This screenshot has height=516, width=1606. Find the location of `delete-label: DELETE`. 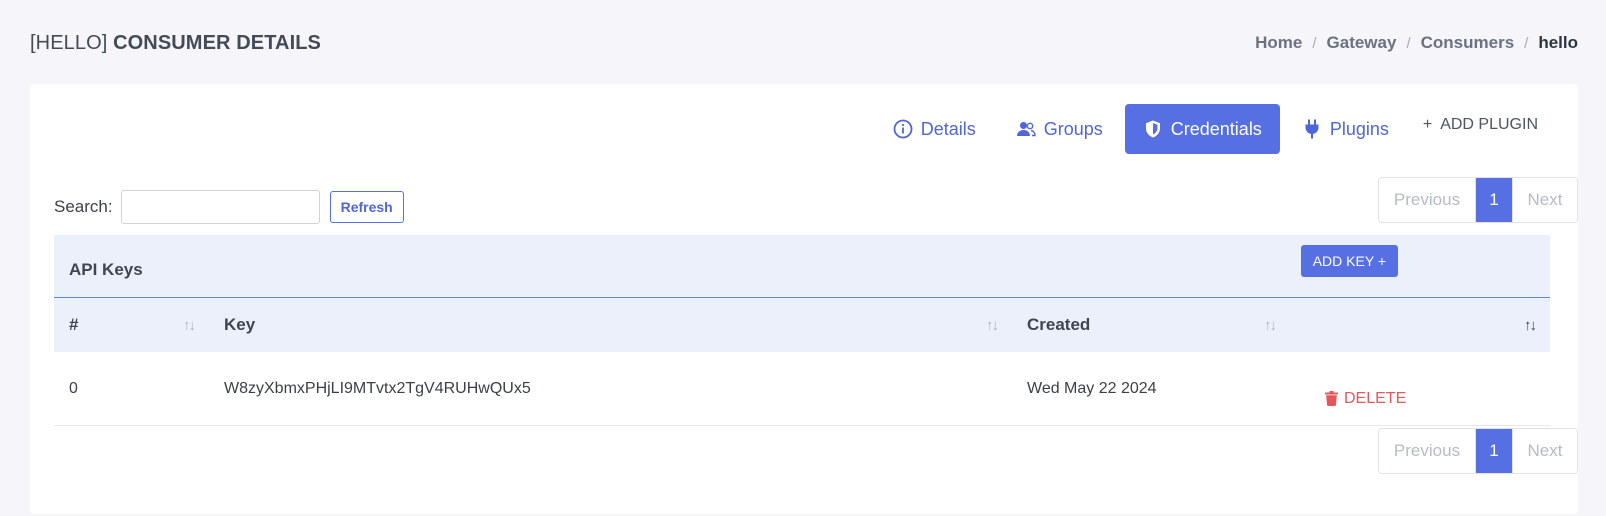

delete-label: DELETE is located at coordinates (1375, 398).